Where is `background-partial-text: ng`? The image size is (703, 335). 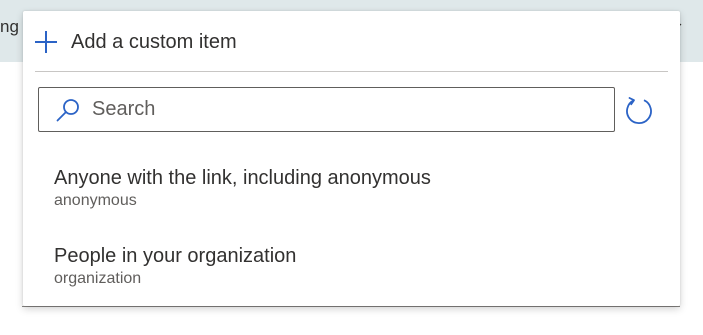 background-partial-text: ng is located at coordinates (9, 26).